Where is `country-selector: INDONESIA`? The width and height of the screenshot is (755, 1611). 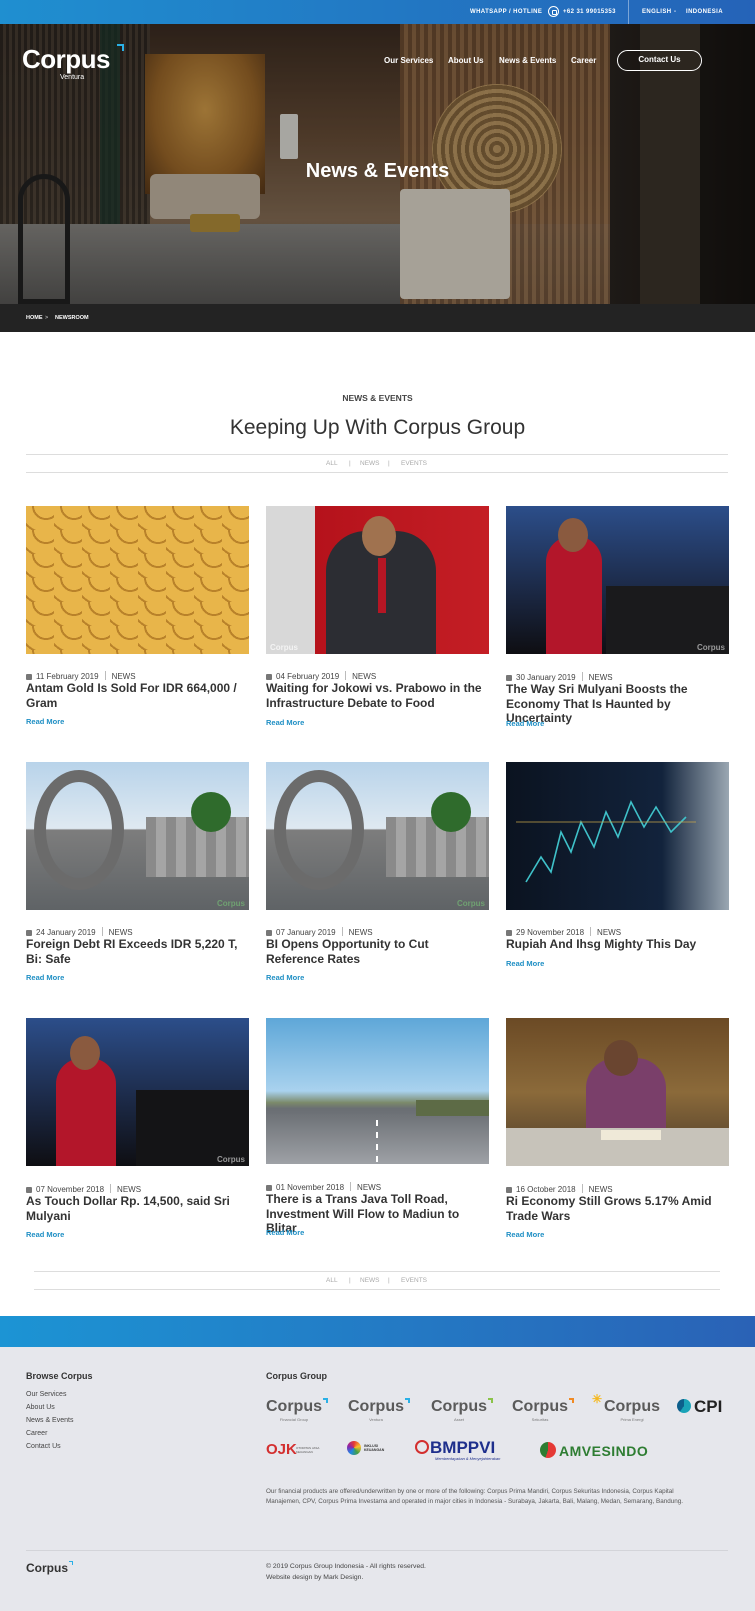 country-selector: INDONESIA is located at coordinates (704, 12).